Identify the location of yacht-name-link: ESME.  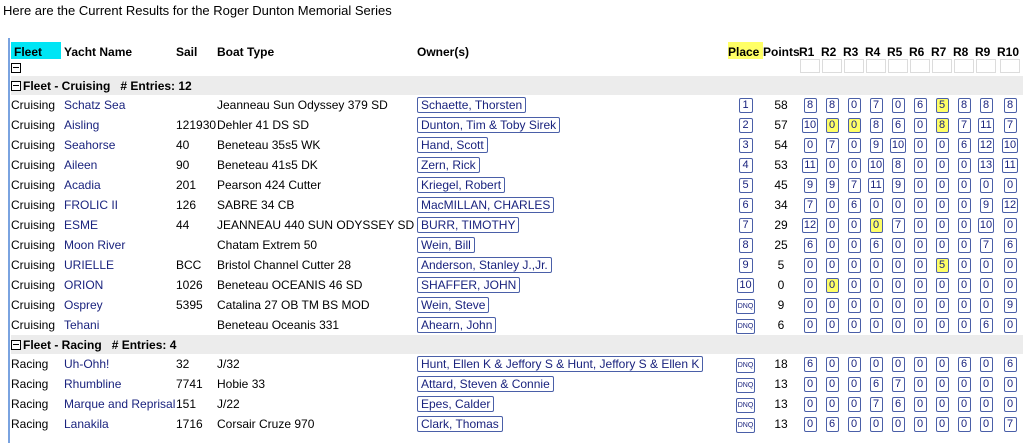
(81, 225).